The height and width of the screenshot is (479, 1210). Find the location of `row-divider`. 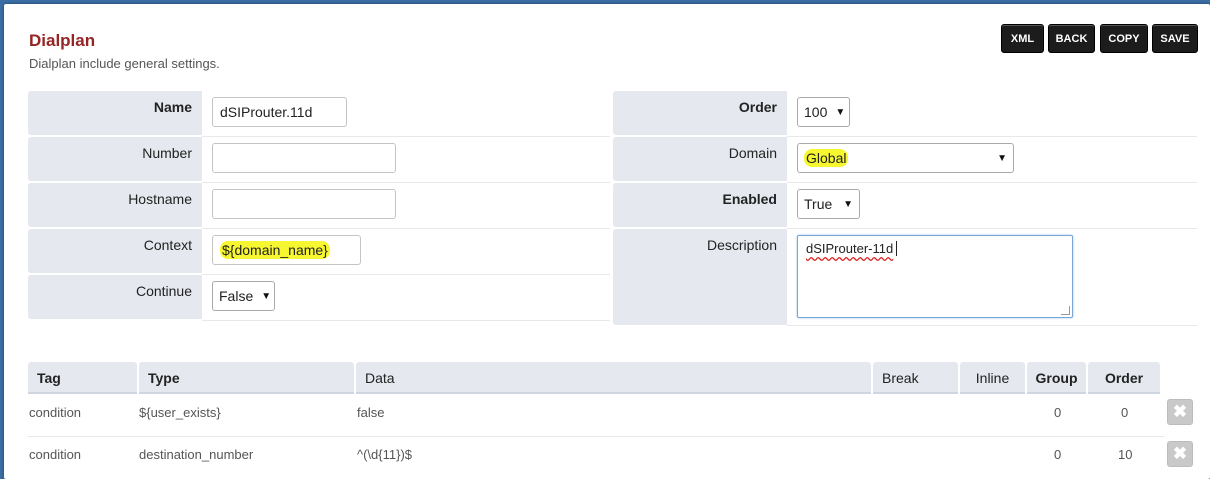

row-divider is located at coordinates (596, 436).